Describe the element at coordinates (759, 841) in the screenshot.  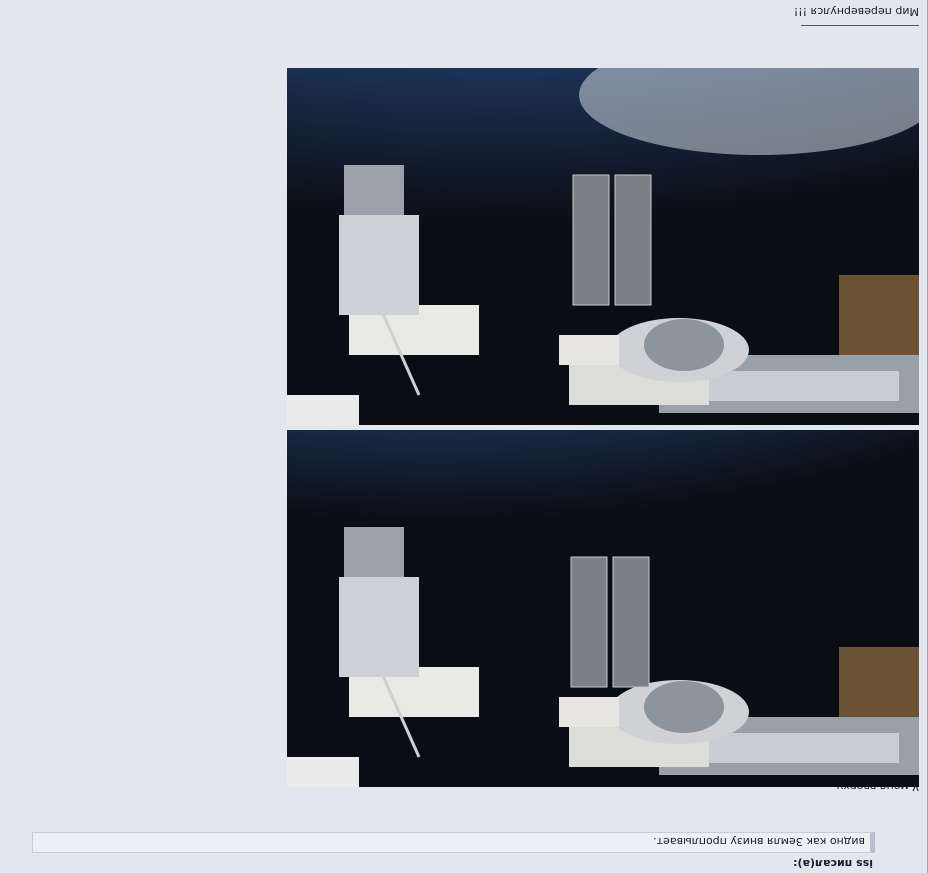
I see `quote-text: видно как Земля внизу проплывает.` at that location.